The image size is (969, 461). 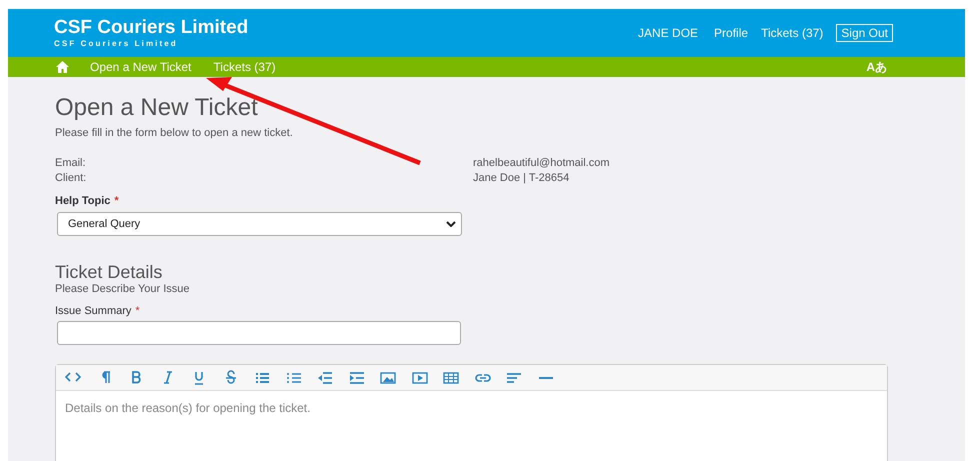 What do you see at coordinates (82, 201) in the screenshot?
I see `field-label: Help Topic` at bounding box center [82, 201].